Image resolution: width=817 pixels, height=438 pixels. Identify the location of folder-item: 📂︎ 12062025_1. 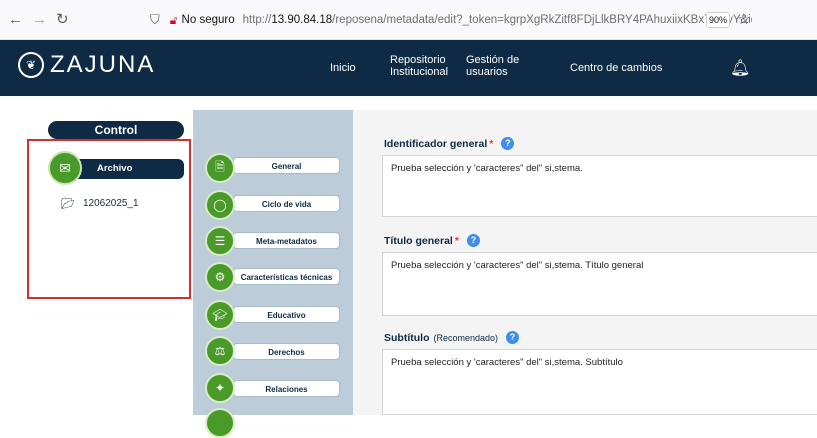
(100, 203).